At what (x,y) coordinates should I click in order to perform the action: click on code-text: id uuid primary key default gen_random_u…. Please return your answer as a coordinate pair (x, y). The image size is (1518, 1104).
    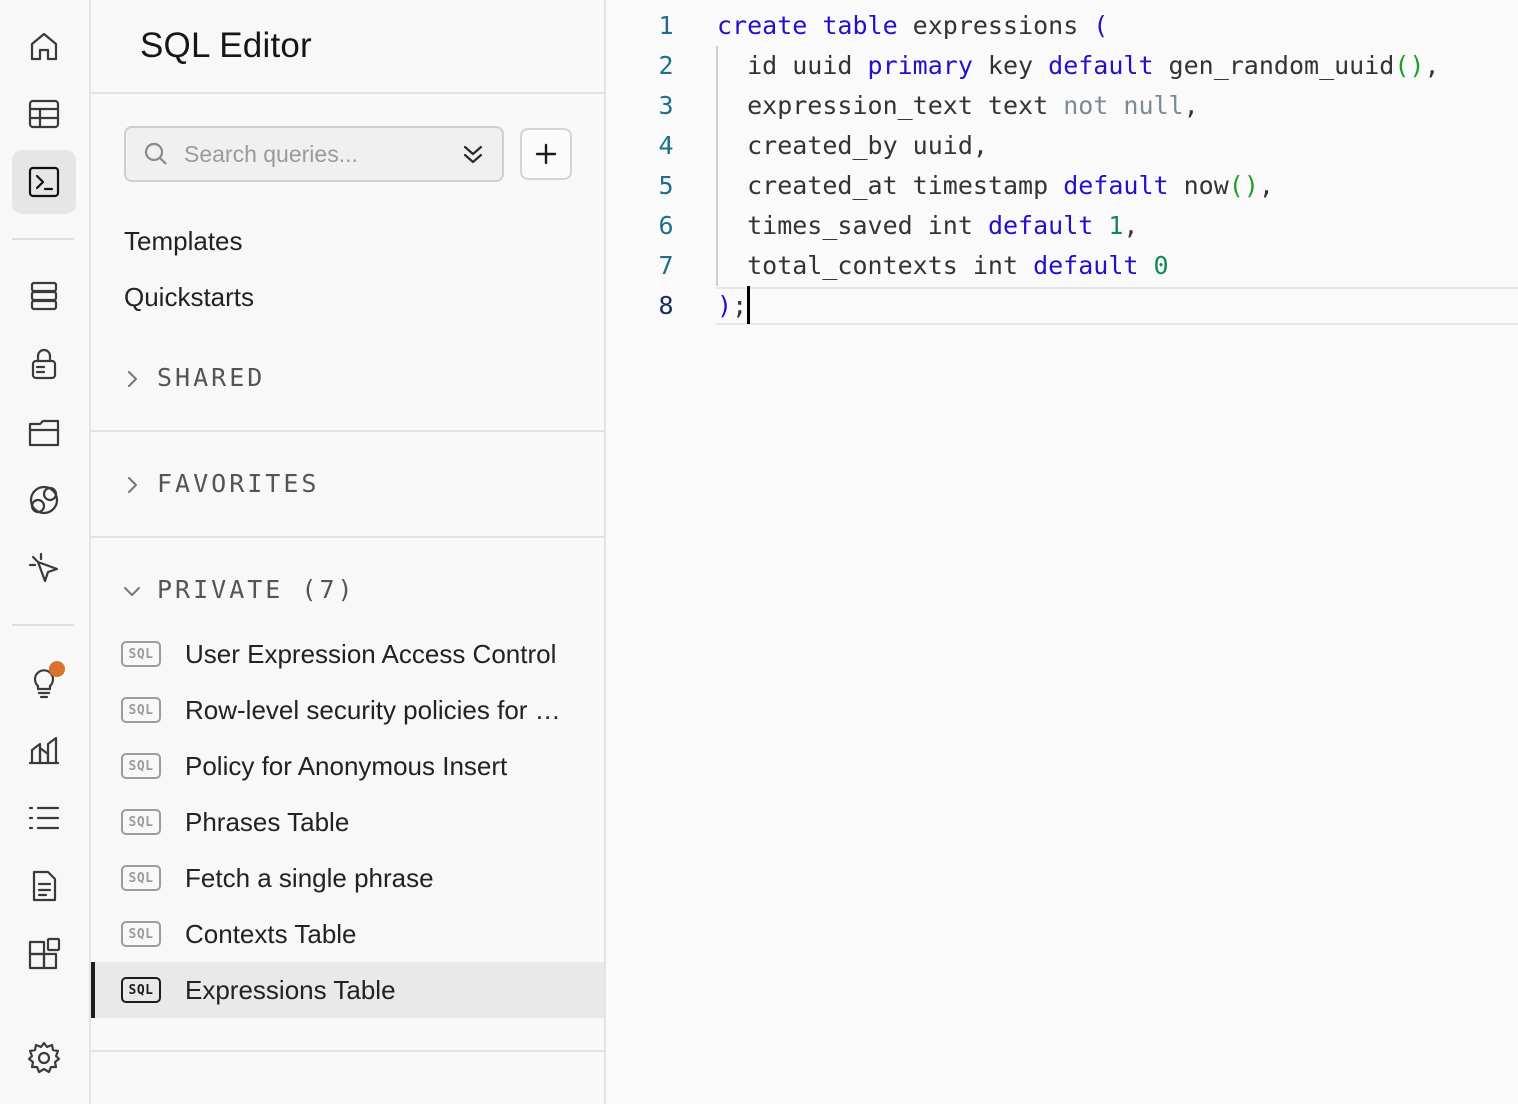
    Looking at the image, I should click on (1078, 66).